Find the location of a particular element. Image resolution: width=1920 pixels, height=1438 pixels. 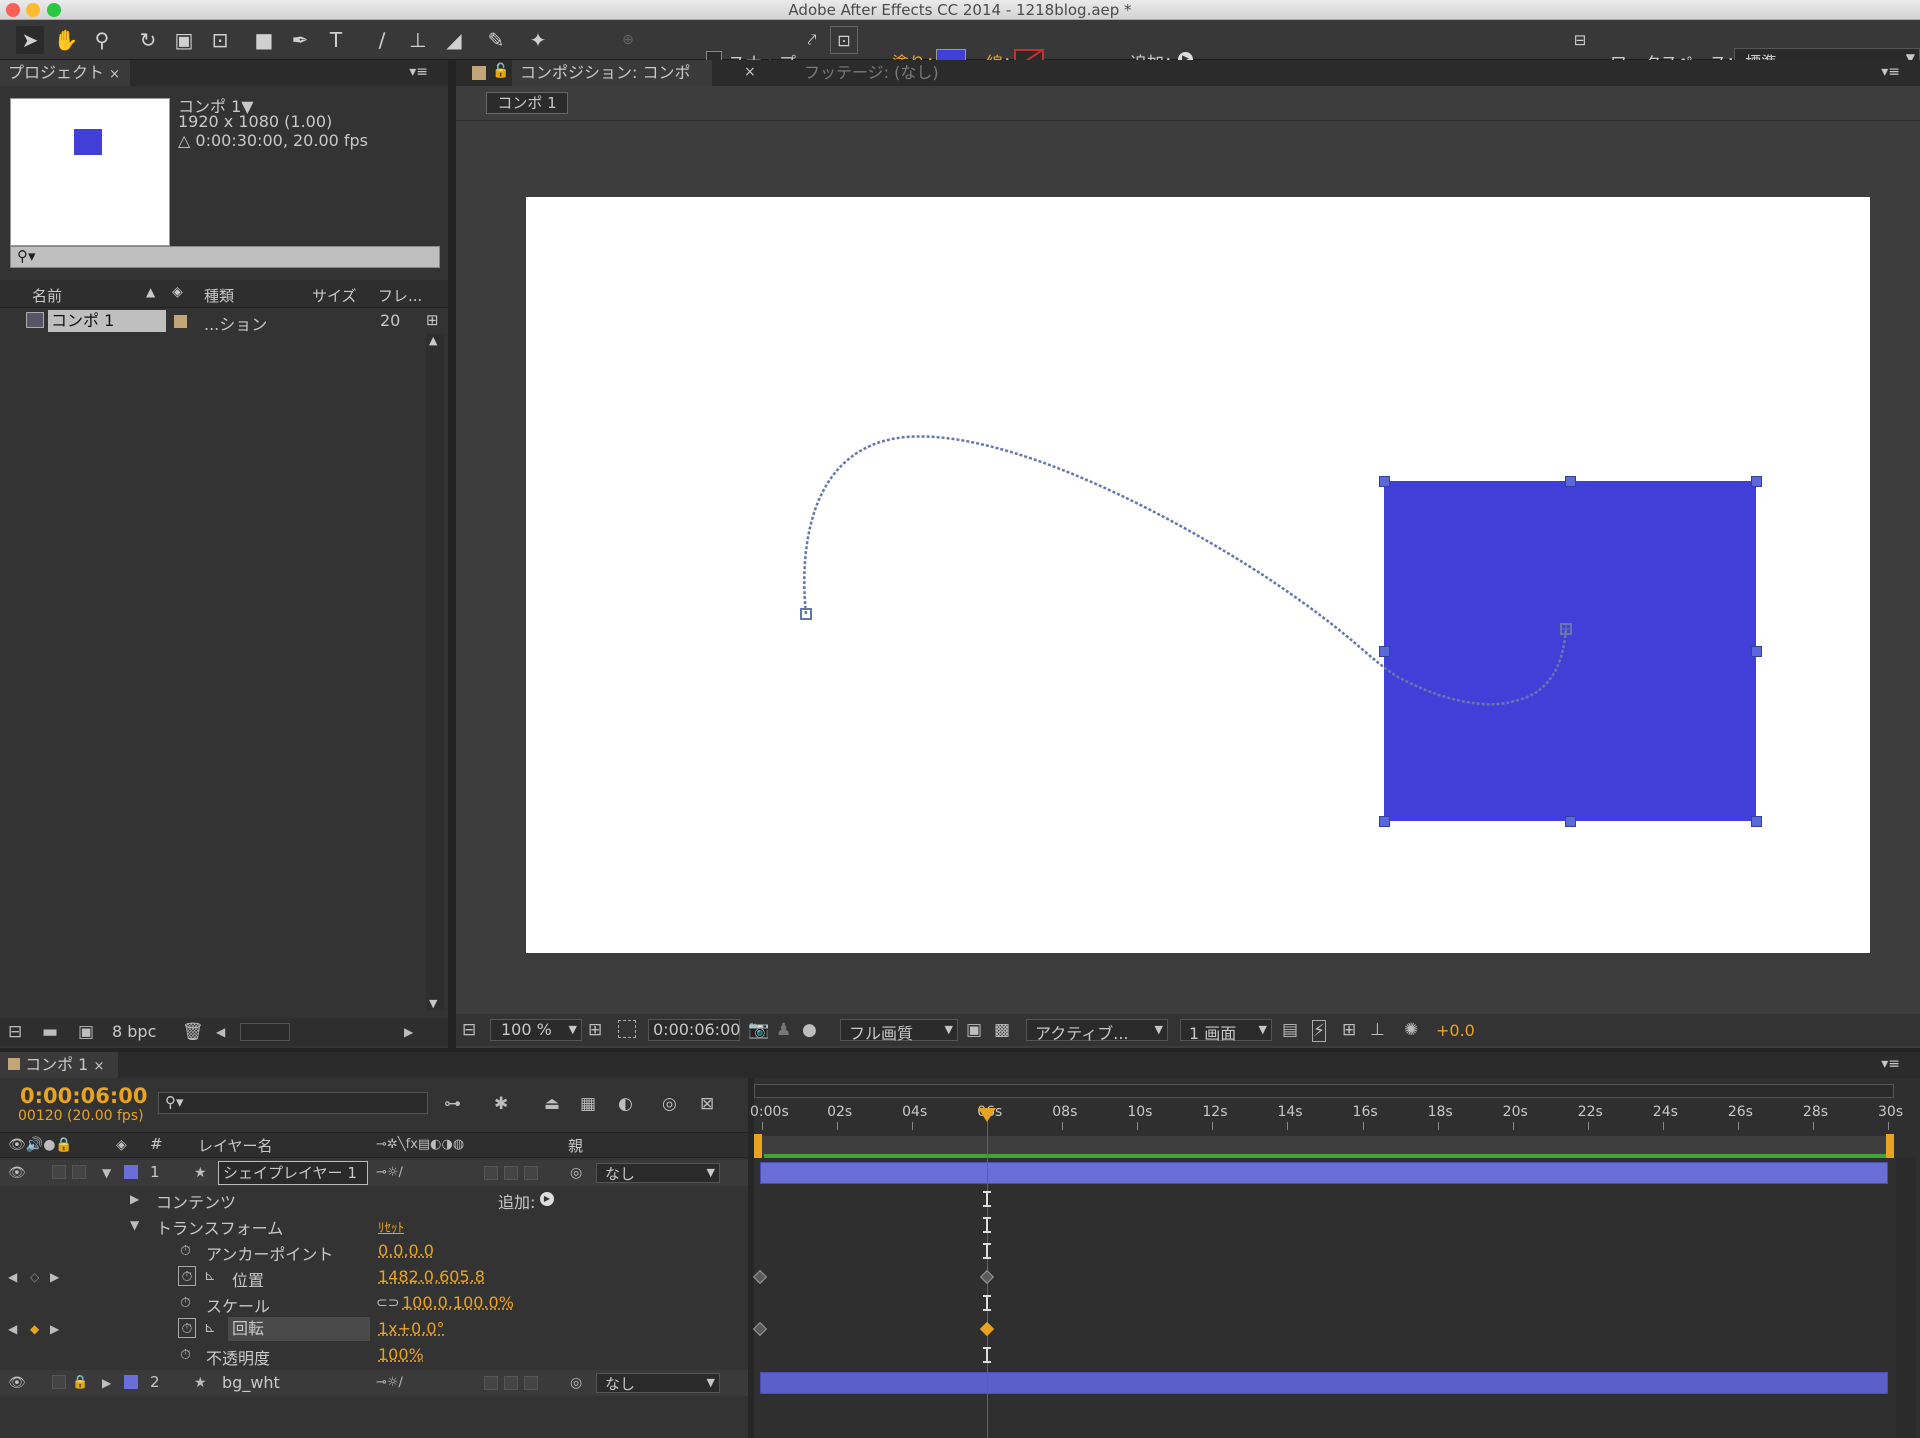

eye-icon: 👁 is located at coordinates (17, 1173).